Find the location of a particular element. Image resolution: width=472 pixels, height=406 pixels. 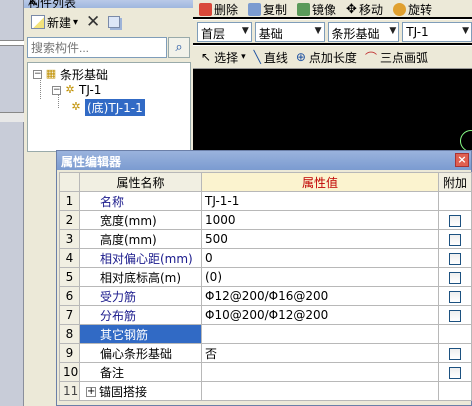

rotate-icon is located at coordinates (399, 9).